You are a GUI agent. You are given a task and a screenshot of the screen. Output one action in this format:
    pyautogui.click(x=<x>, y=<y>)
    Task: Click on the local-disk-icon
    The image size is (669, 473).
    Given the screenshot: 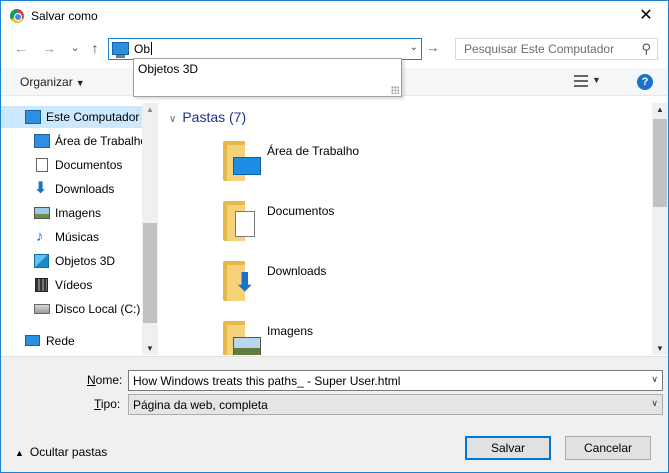 What is the action you would take?
    pyautogui.click(x=42, y=309)
    